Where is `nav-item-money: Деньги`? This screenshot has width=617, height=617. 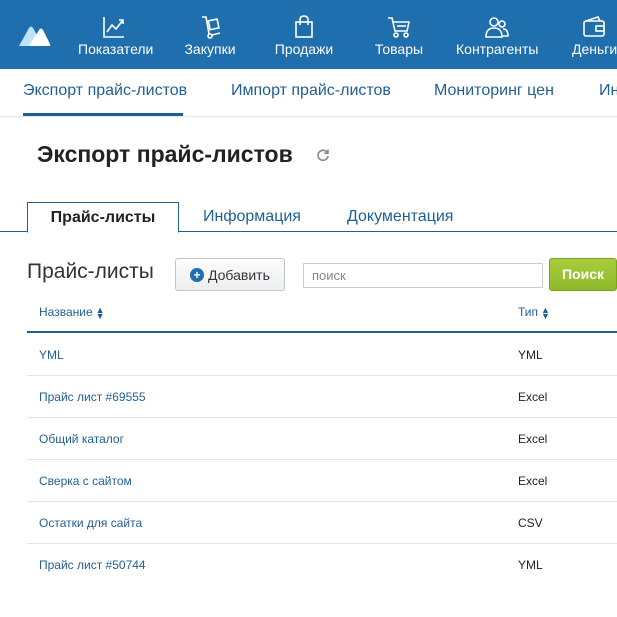 nav-item-money: Деньги is located at coordinates (594, 34).